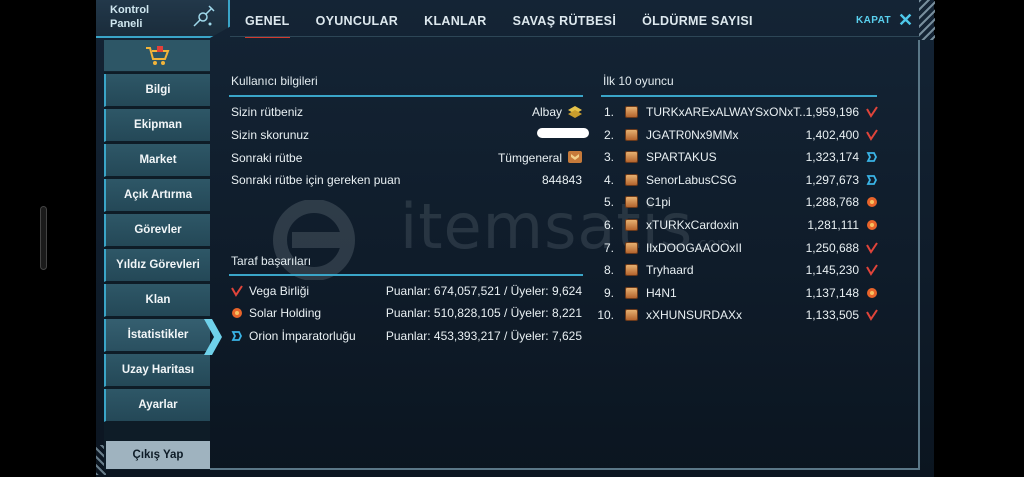 The height and width of the screenshot is (477, 1024). I want to click on panel-title: Kontrol Paneli, so click(150, 17).